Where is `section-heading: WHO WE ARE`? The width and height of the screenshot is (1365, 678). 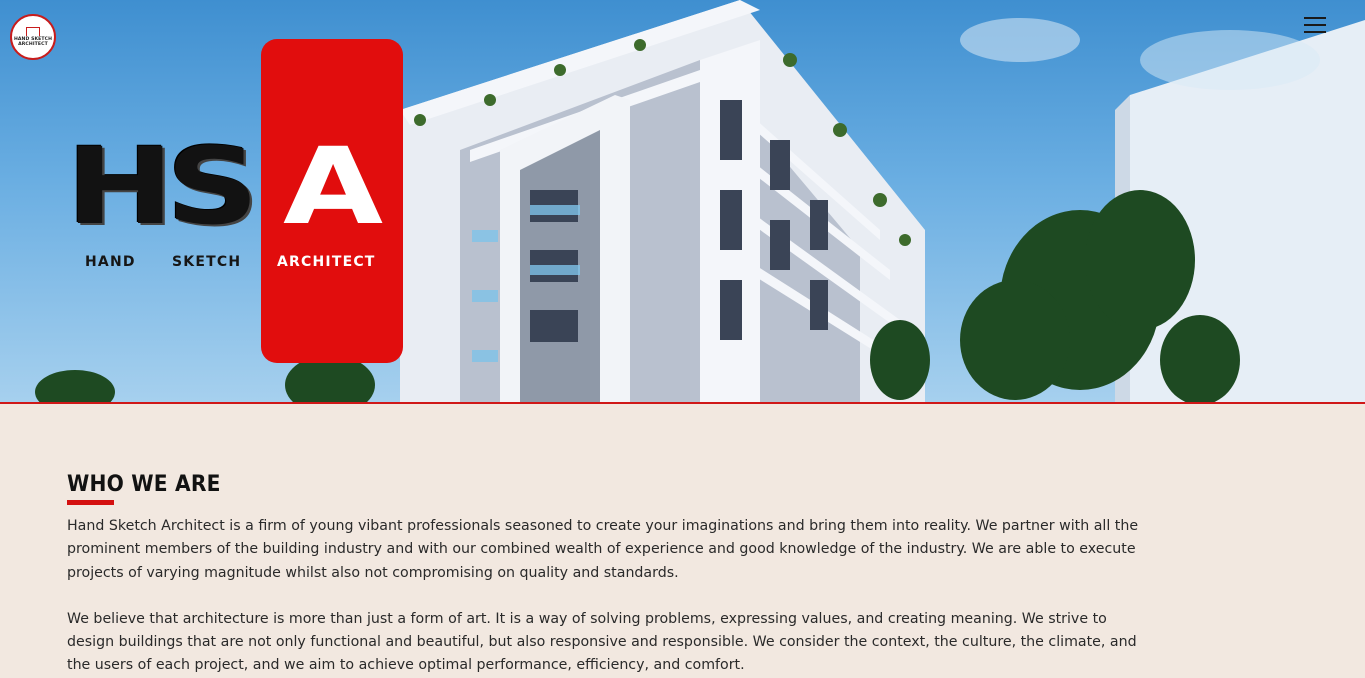 section-heading: WHO WE ARE is located at coordinates (144, 484).